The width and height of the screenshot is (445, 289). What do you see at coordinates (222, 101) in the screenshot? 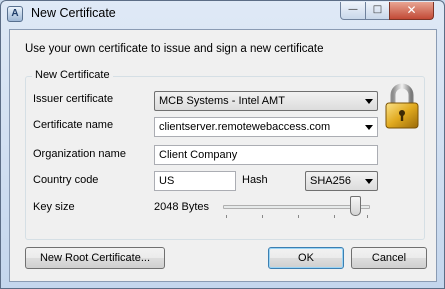
I see `issuer-certificate-value: MCB Systems - Intel AMT` at bounding box center [222, 101].